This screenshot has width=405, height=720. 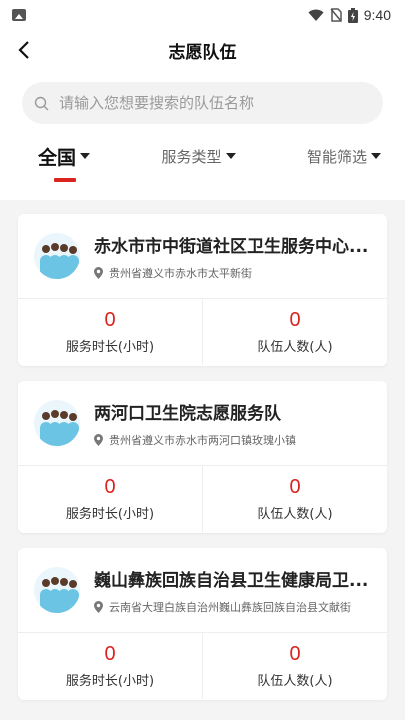 I want to click on back-button, so click(x=24, y=50).